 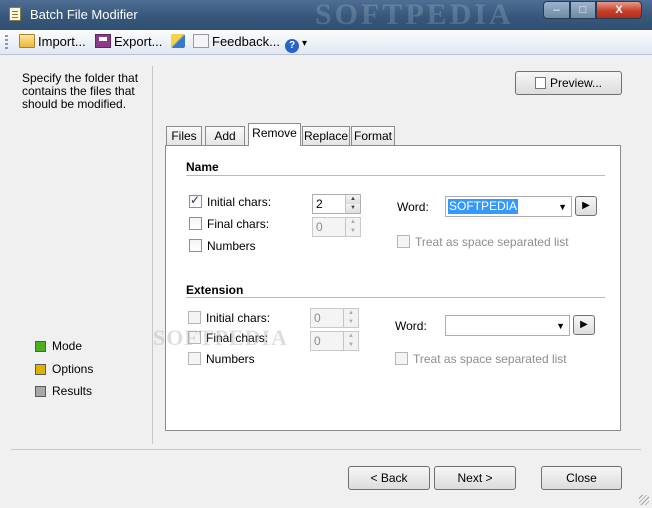 What do you see at coordinates (6, 42) in the screenshot?
I see `toolbar-grip-icon` at bounding box center [6, 42].